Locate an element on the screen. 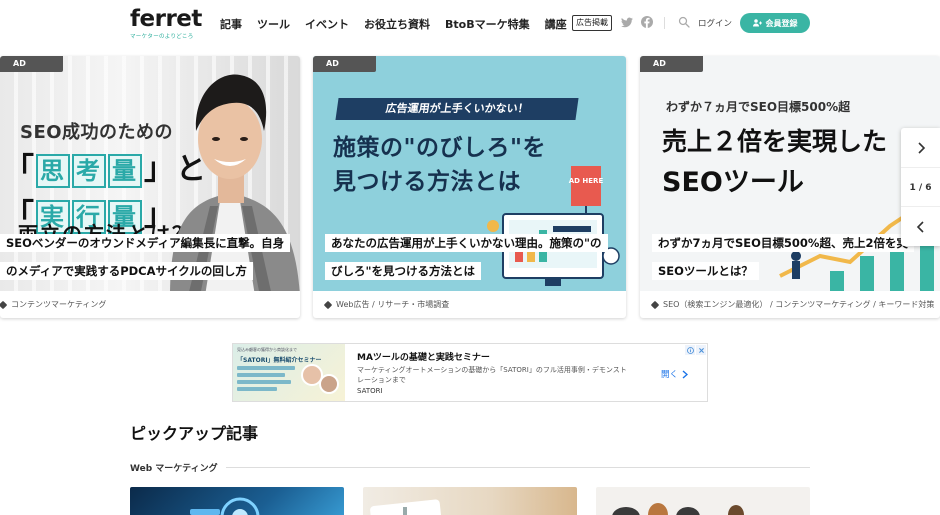 Image resolution: width=940 pixels, height=515 pixels. card-image-text: 施策の"のびしろ"を is located at coordinates (439, 148).